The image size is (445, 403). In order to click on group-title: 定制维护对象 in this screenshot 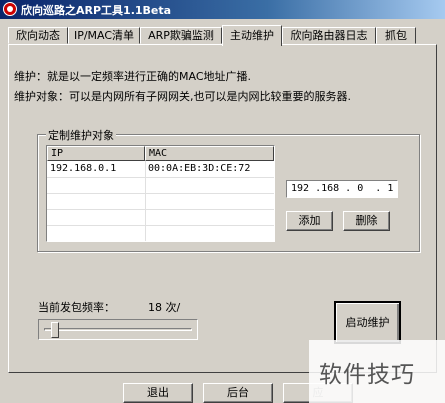, I will do `click(81, 135)`.